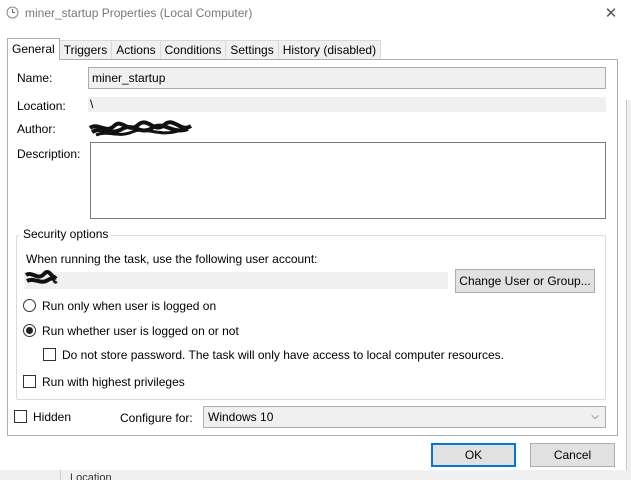 The width and height of the screenshot is (631, 480). I want to click on user-account-field, so click(236, 280).